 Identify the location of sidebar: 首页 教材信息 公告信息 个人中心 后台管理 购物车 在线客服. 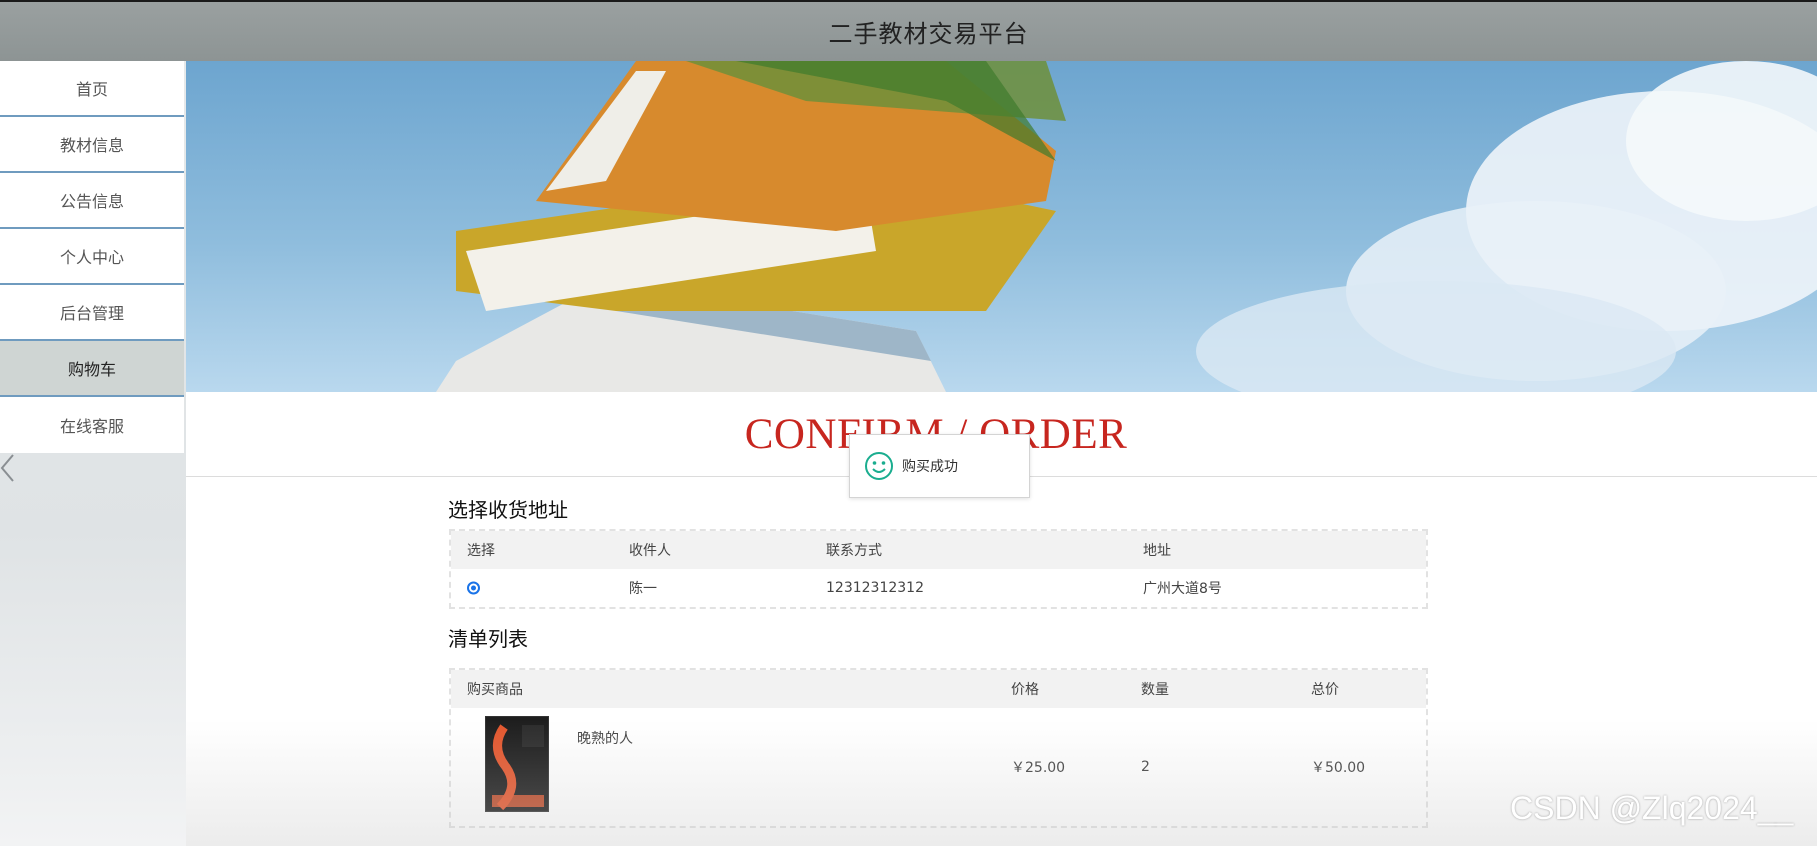
(93, 453).